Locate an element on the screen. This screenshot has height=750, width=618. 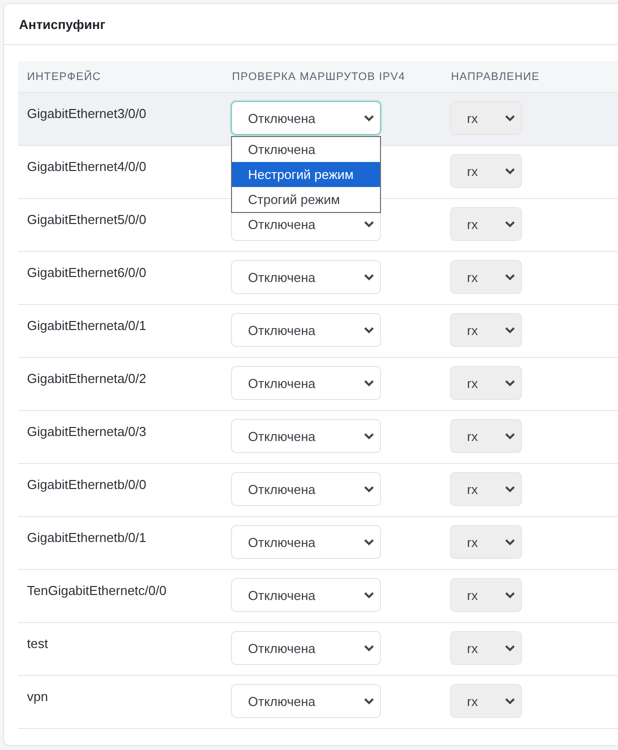
column-header: ИНТЕРФЕЙС is located at coordinates (64, 76).